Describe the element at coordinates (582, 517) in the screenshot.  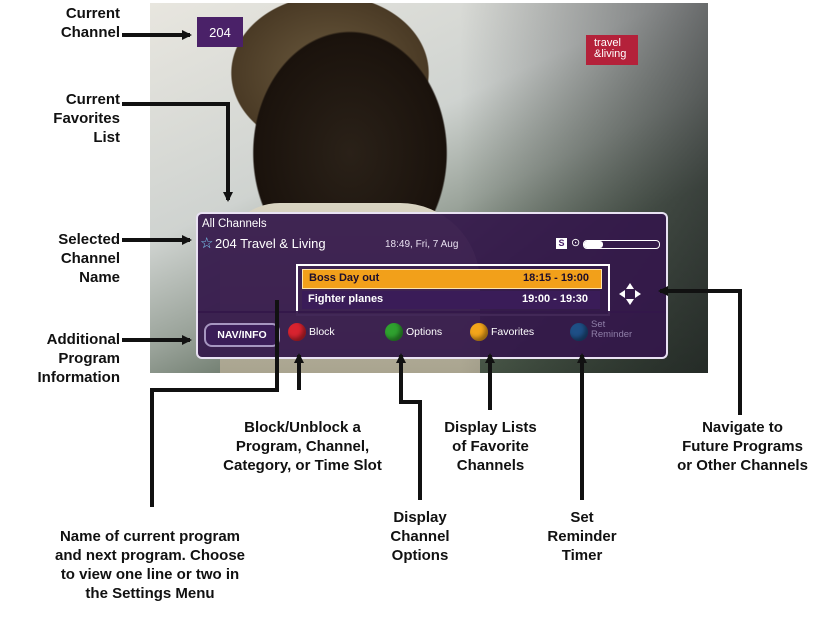
I see `annotation-line: Set` at that location.